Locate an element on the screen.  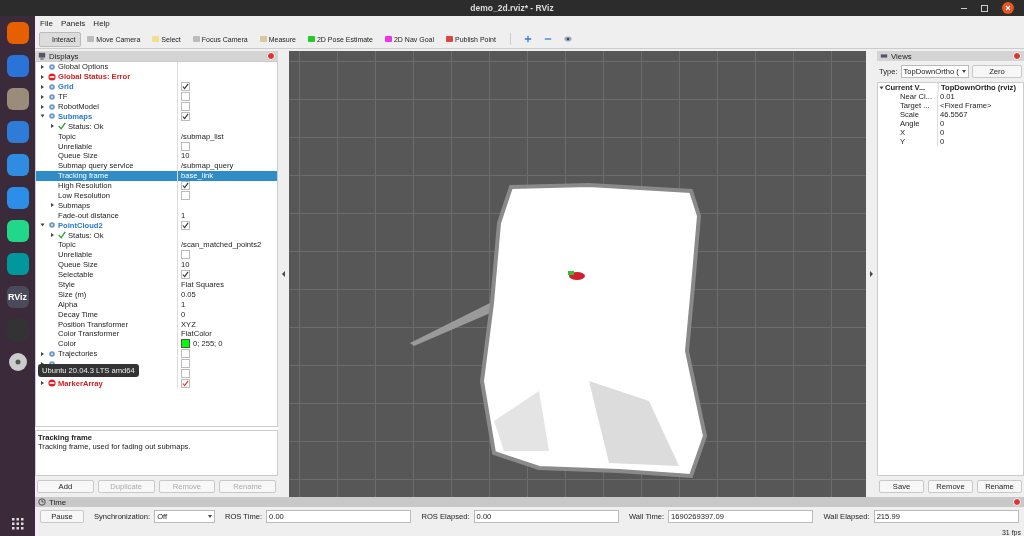
maximize-icon is located at coordinates (984, 8).